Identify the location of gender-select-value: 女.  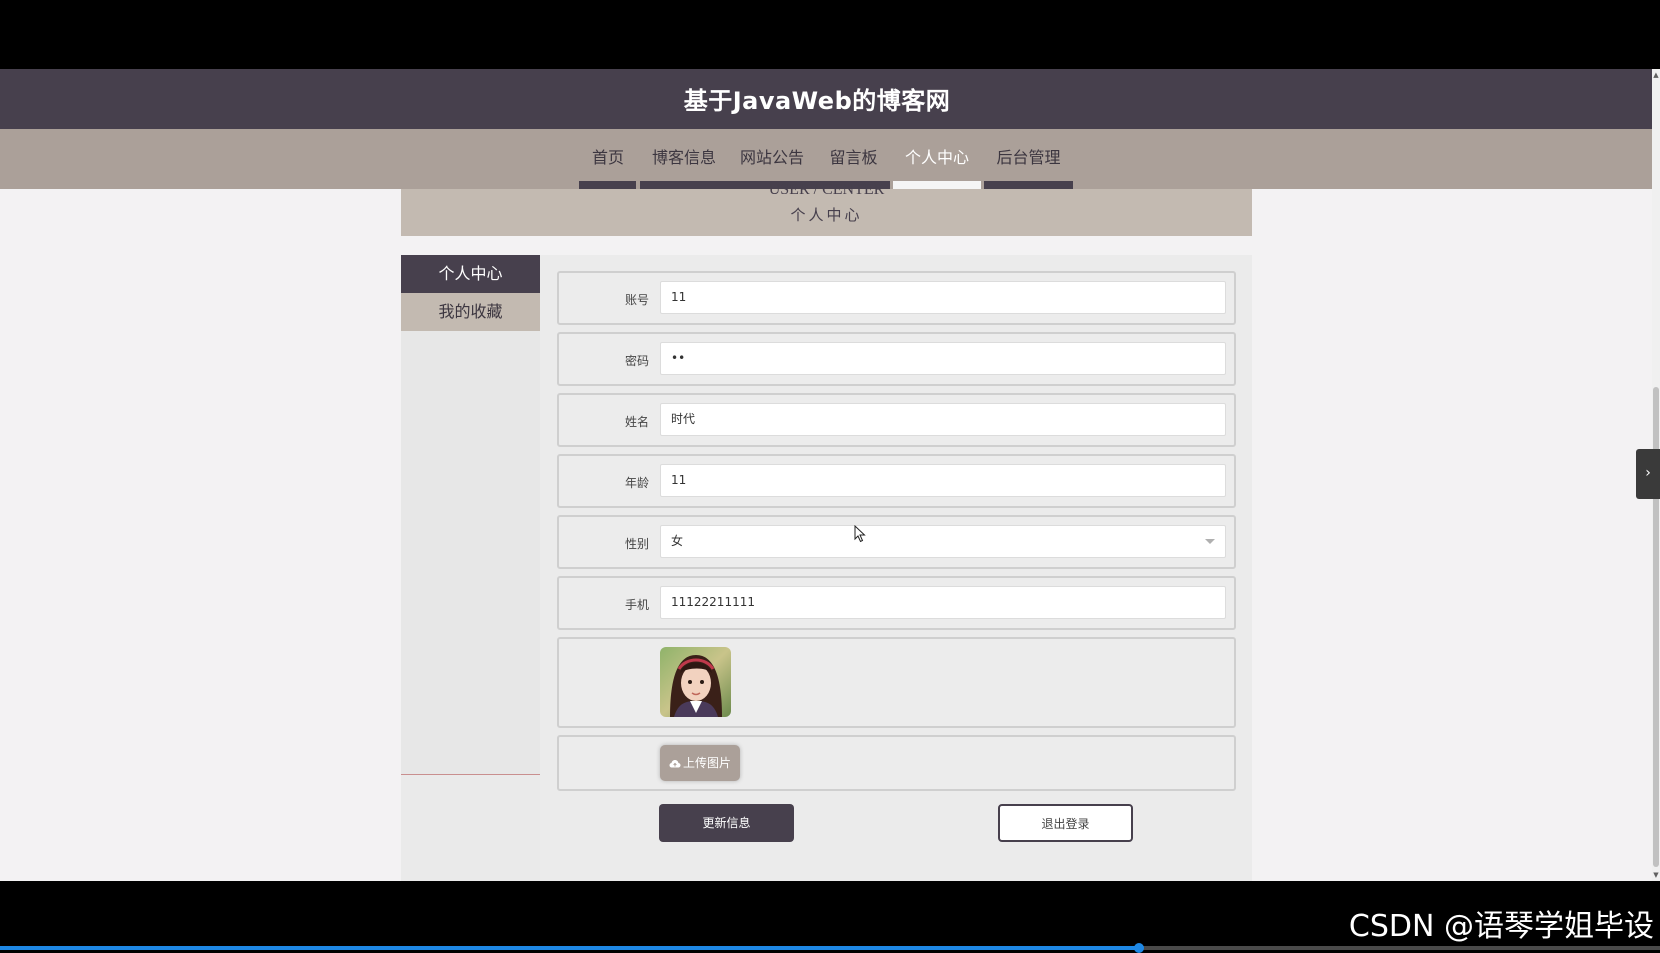
(677, 541).